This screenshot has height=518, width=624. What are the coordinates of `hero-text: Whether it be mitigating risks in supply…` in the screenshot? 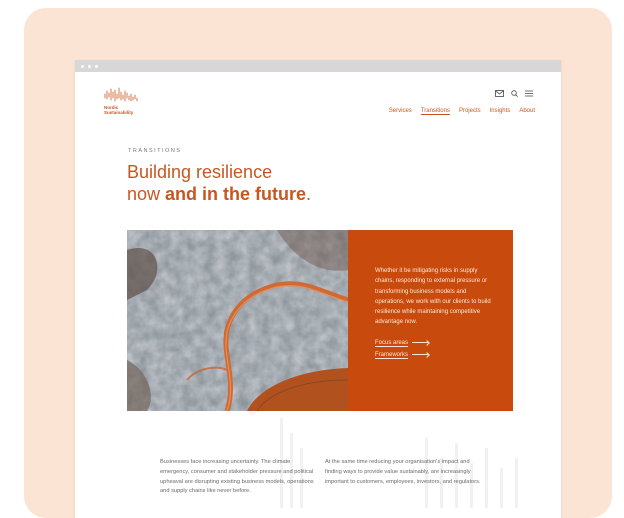 It's located at (433, 297).